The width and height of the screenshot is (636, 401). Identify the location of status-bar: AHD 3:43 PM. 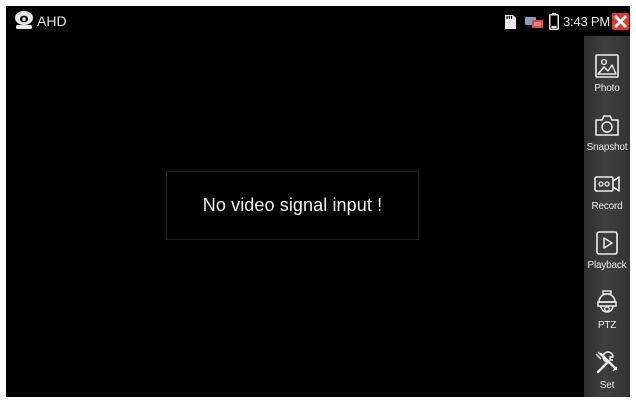
(318, 21).